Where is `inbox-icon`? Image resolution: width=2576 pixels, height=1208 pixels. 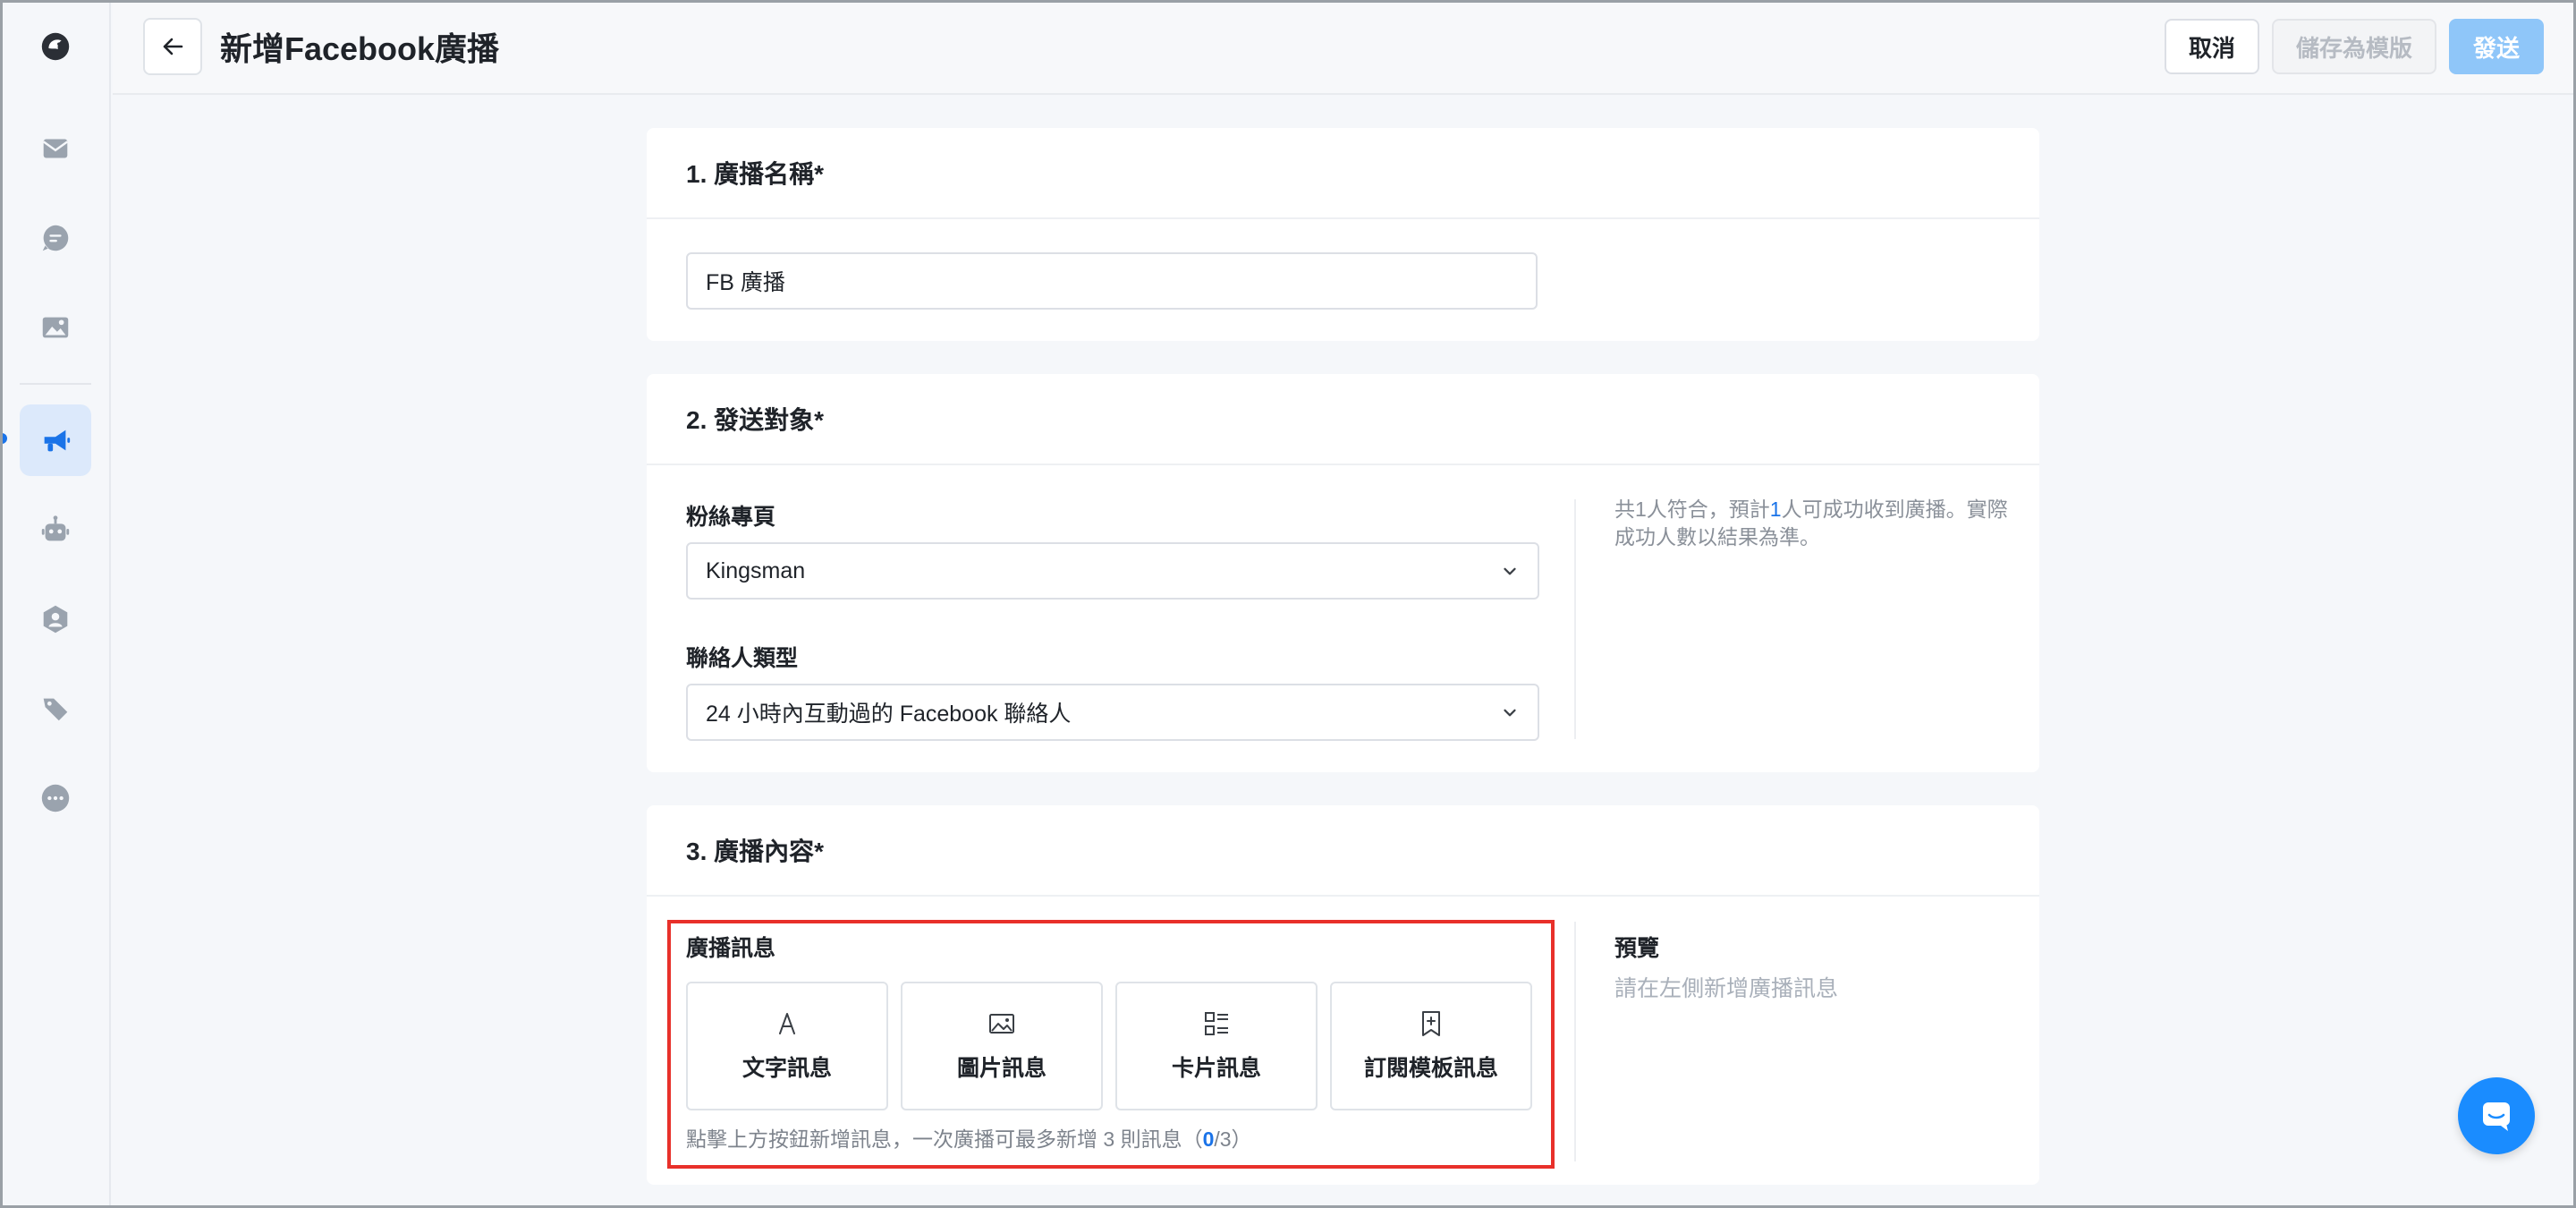 inbox-icon is located at coordinates (55, 148).